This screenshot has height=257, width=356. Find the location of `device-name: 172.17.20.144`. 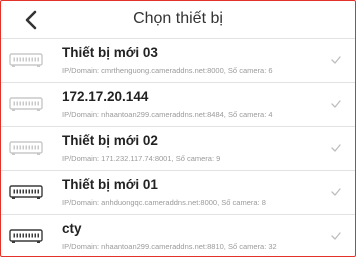

device-name: 172.17.20.144 is located at coordinates (105, 96).